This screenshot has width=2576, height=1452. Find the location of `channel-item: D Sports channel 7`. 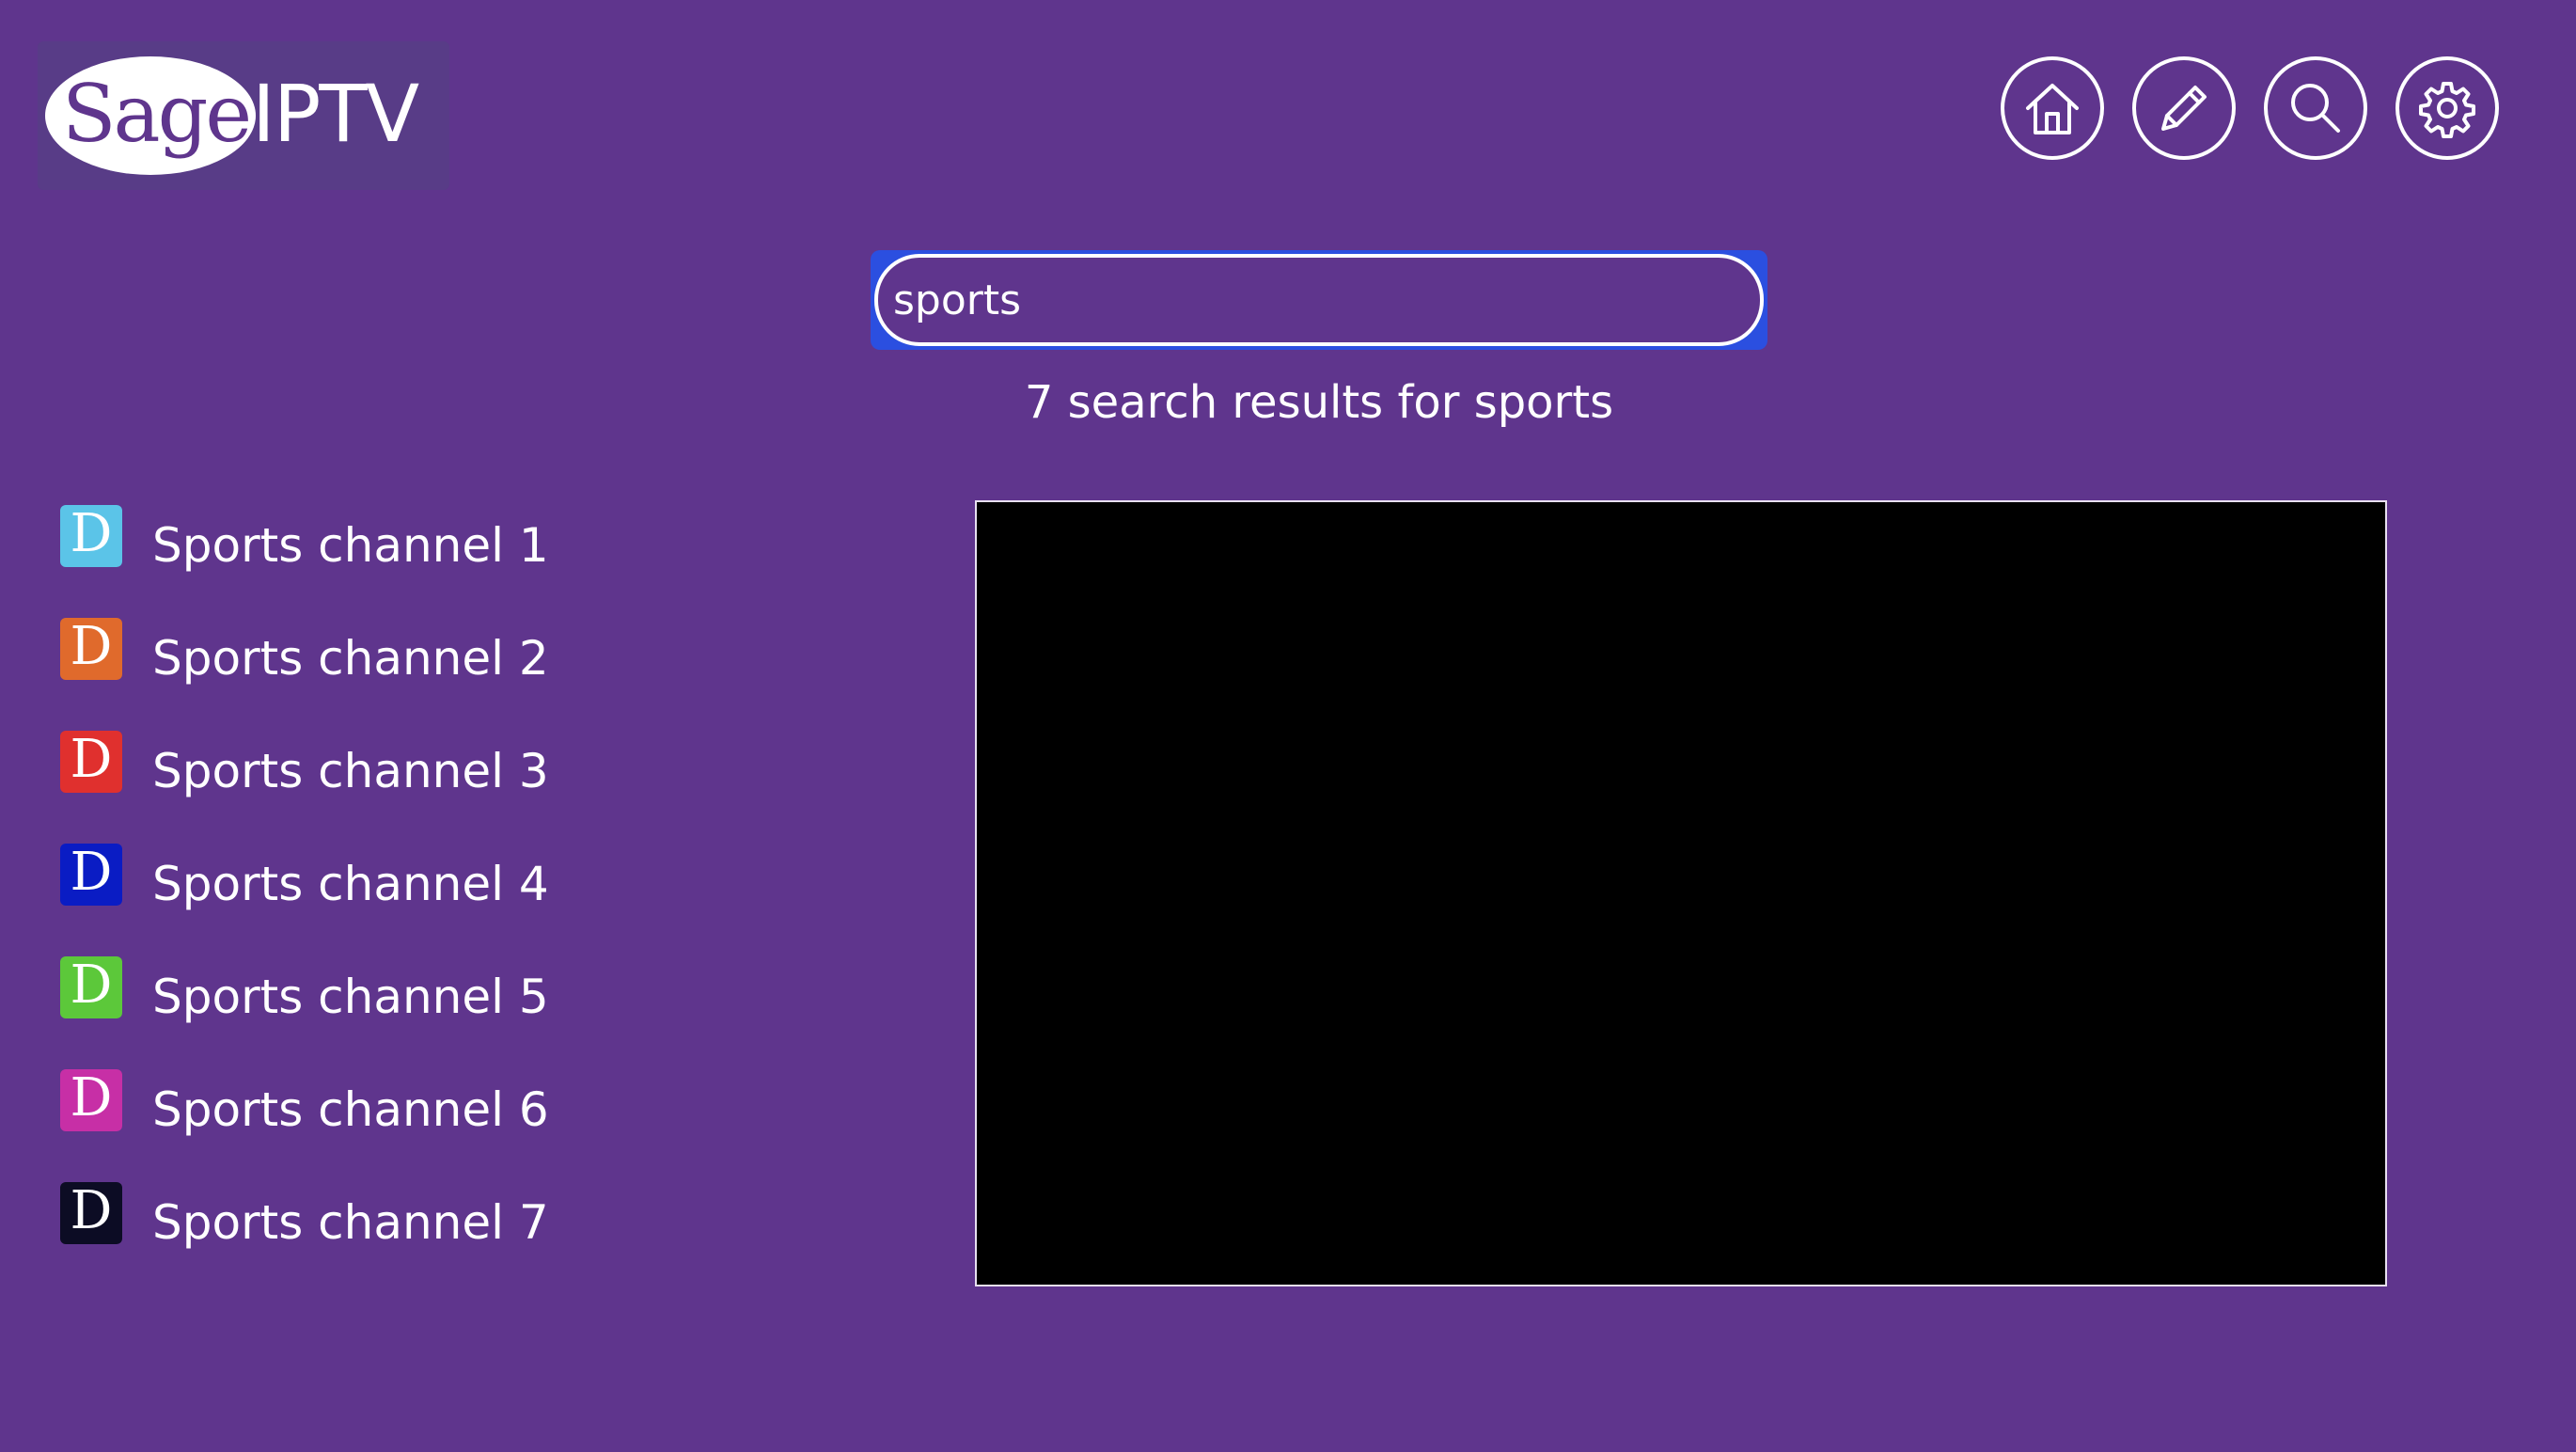

channel-item: D Sports channel 7 is located at coordinates (305, 1223).